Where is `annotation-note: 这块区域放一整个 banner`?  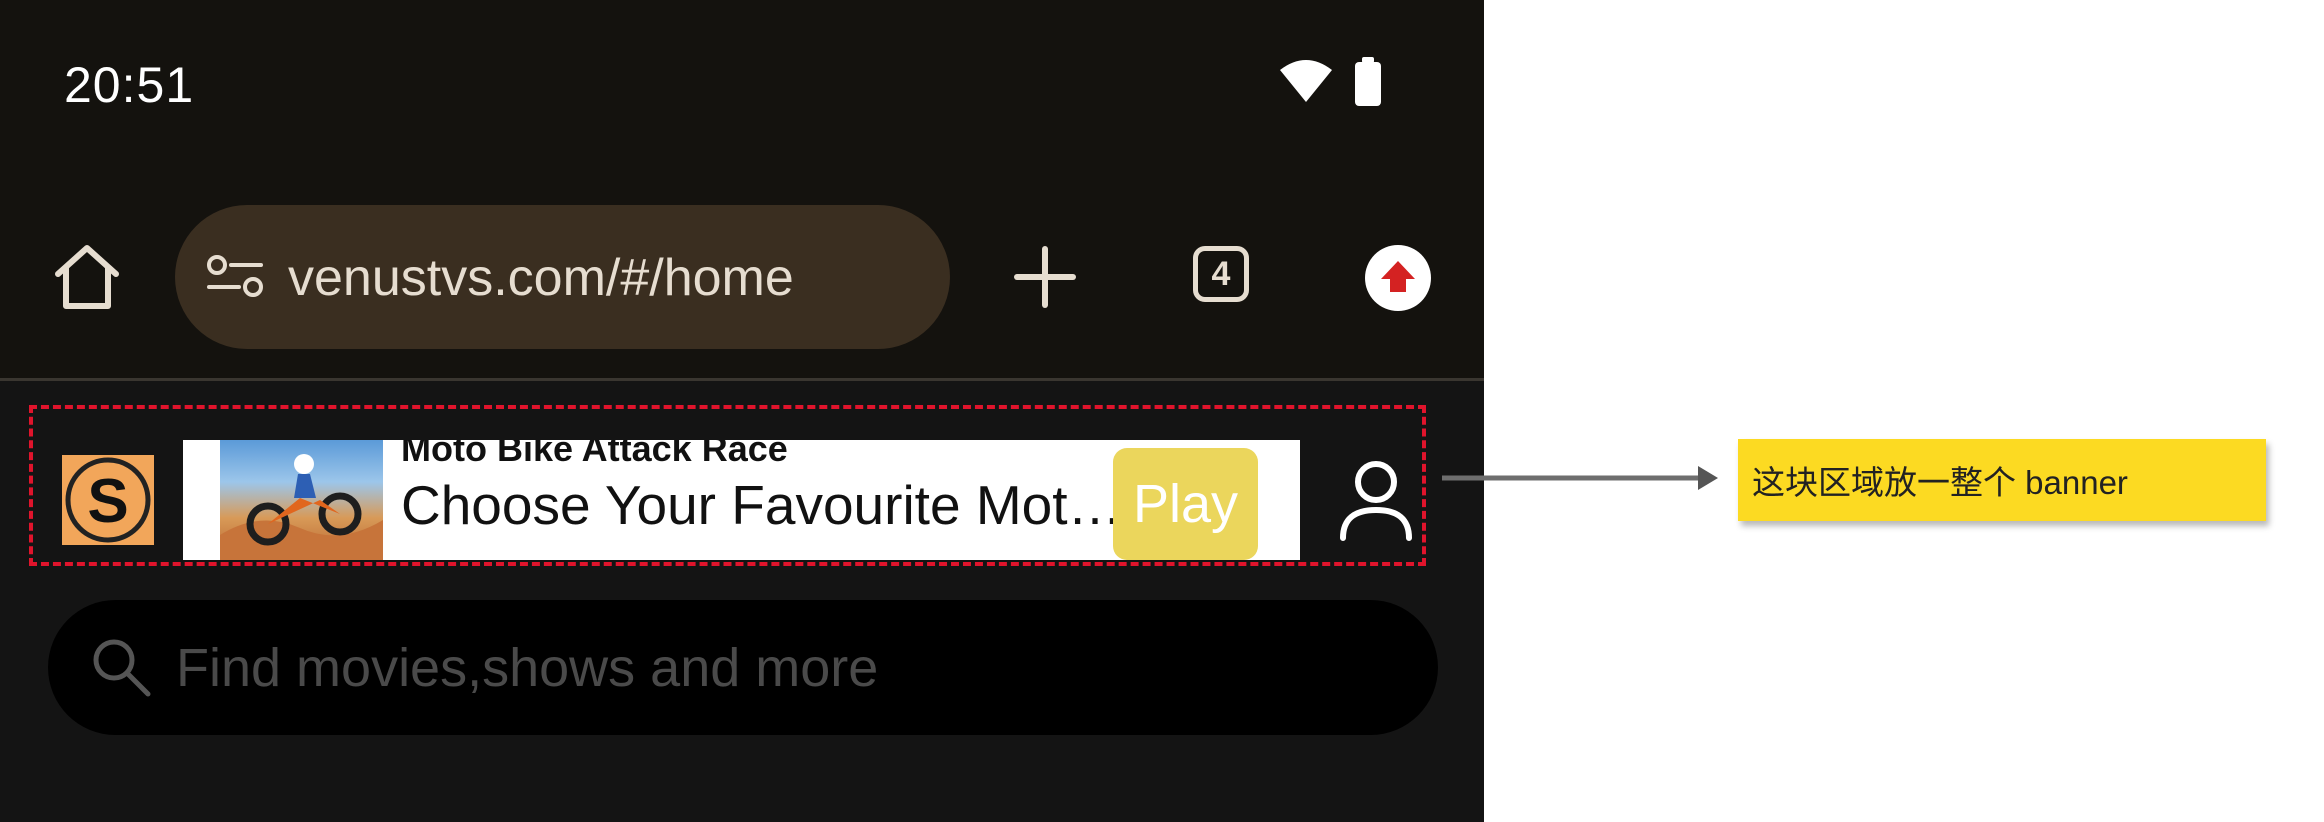 annotation-note: 这块区域放一整个 banner is located at coordinates (2002, 480).